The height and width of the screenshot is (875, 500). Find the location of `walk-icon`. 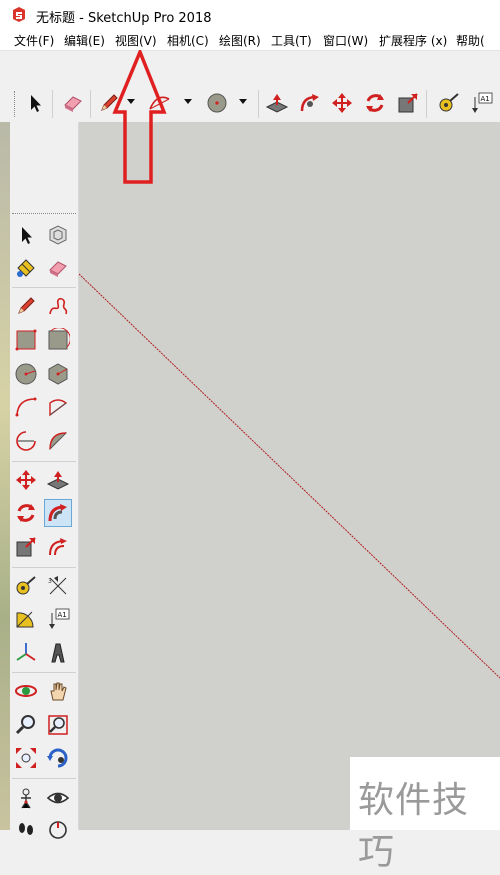

walk-icon is located at coordinates (26, 829).